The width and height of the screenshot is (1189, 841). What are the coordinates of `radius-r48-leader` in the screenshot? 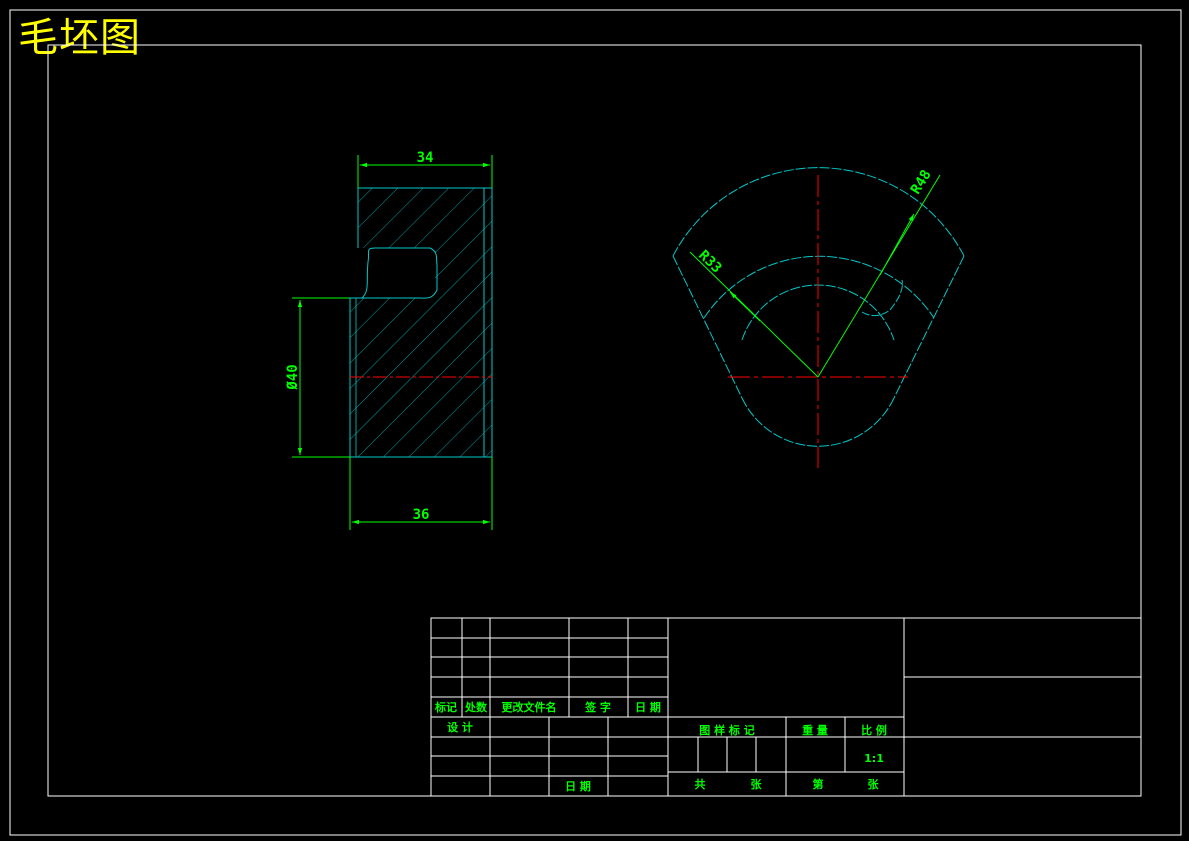 It's located at (879, 276).